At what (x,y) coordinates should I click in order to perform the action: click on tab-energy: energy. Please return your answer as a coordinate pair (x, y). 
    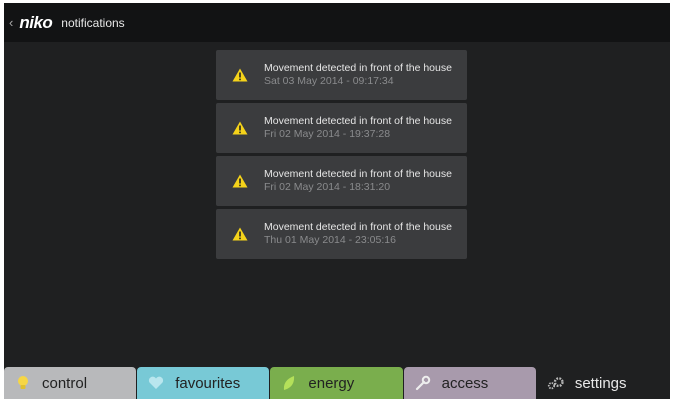
    Looking at the image, I should click on (336, 383).